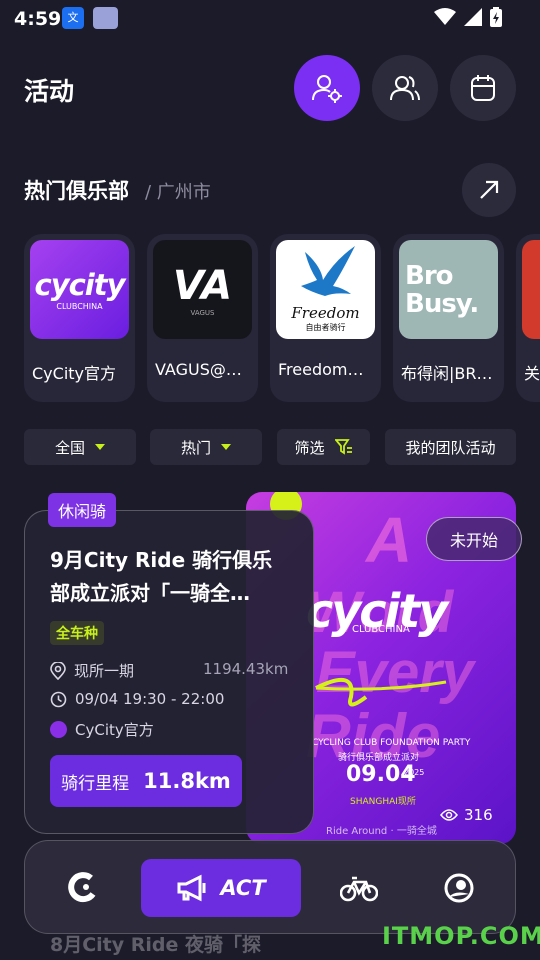 The width and height of the screenshot is (540, 960). I want to click on battery-icon, so click(496, 17).